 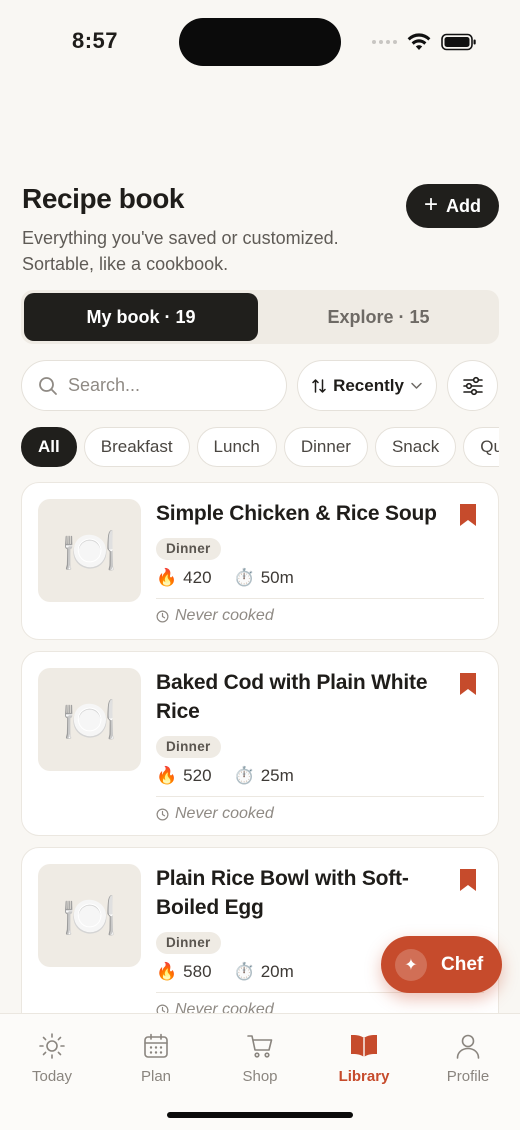 I want to click on category-chips: All Breakfast Lunch Dinner Snack Qu, so click(x=260, y=447).